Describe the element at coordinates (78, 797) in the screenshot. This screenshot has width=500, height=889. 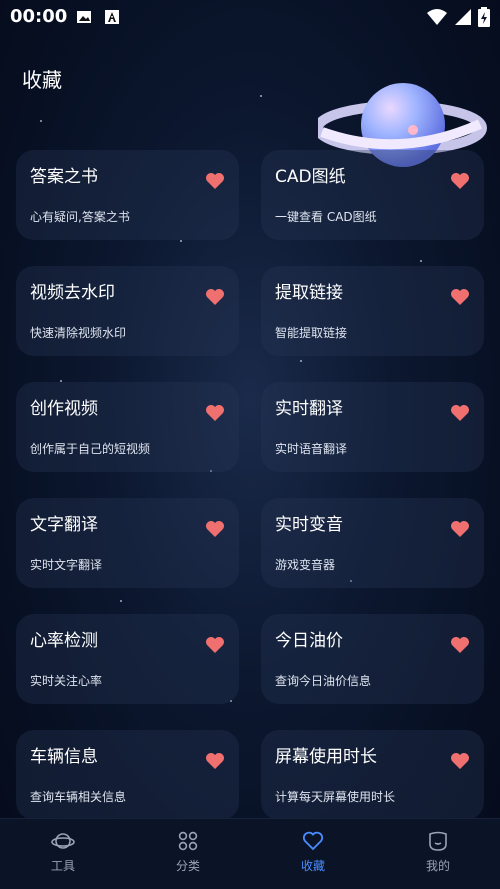
I see `card-subtitle: 查询车辆相关信息` at that location.